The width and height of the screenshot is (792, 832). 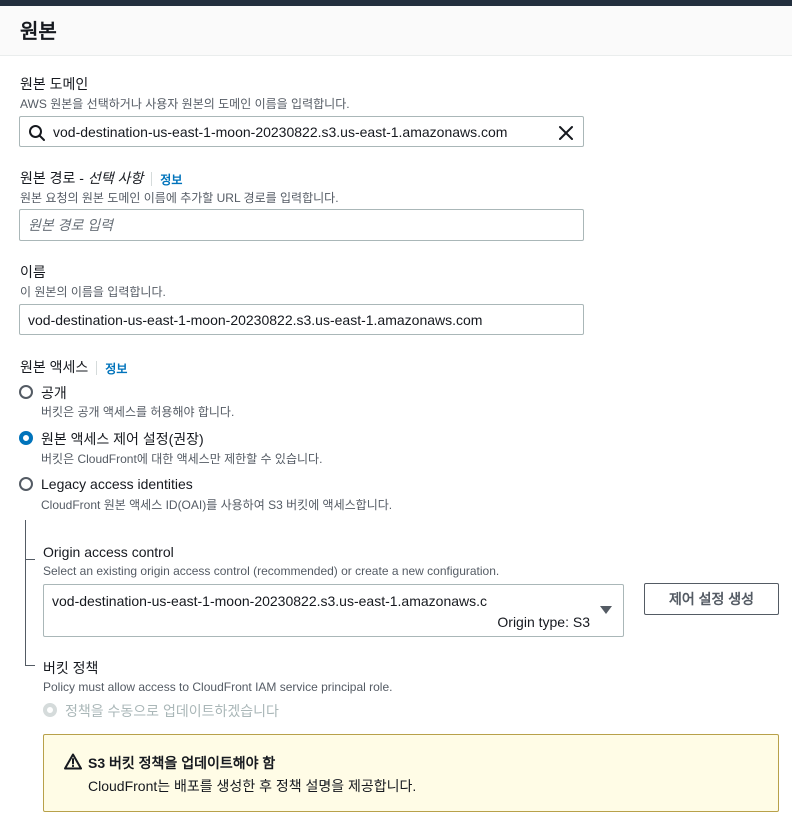 What do you see at coordinates (71, 225) in the screenshot?
I see `origin-path-placeholder: 원본 경로 입력` at bounding box center [71, 225].